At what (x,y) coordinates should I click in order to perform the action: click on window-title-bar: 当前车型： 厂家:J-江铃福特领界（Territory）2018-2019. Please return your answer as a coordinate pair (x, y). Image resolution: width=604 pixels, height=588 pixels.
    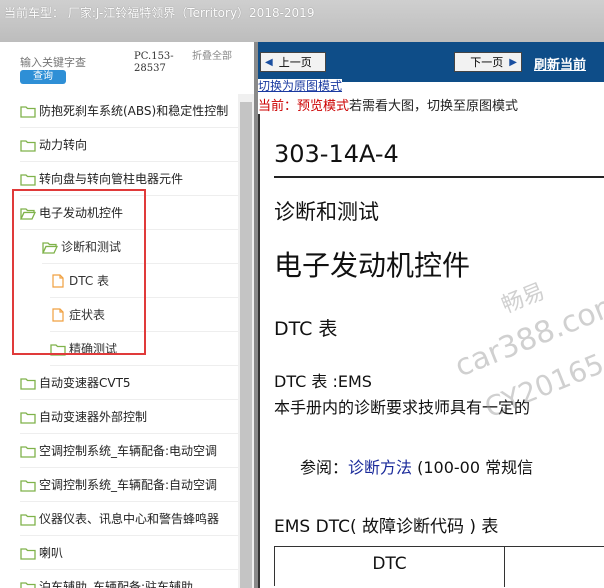
    Looking at the image, I should click on (302, 21).